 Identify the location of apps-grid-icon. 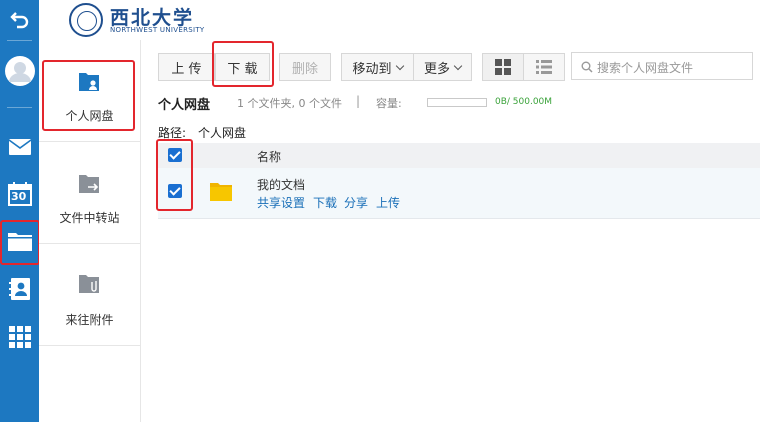
(19, 337).